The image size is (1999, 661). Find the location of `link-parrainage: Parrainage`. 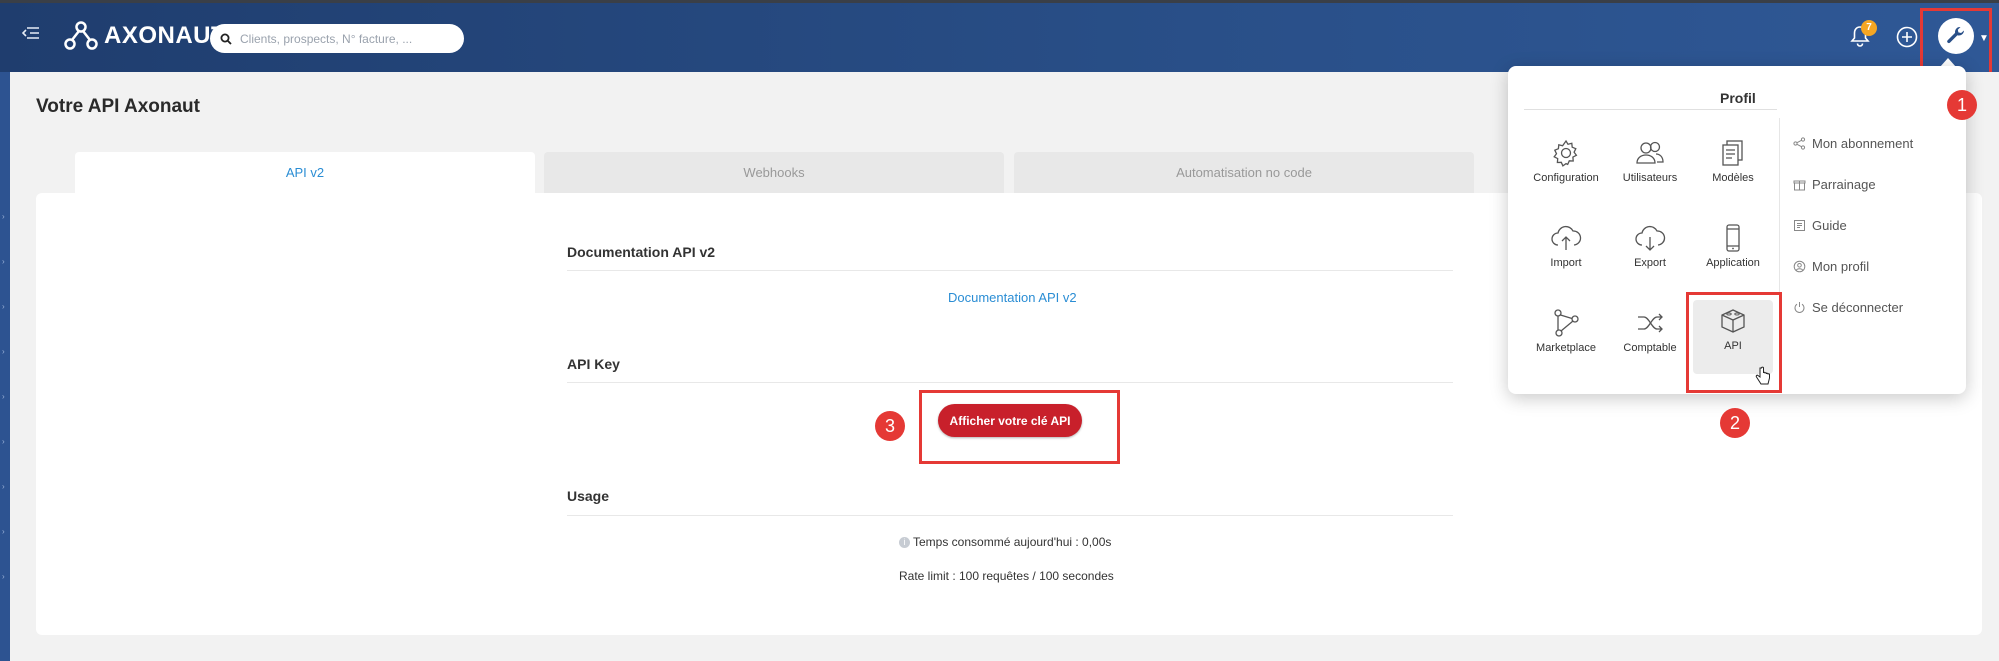

link-parrainage: Parrainage is located at coordinates (1834, 184).